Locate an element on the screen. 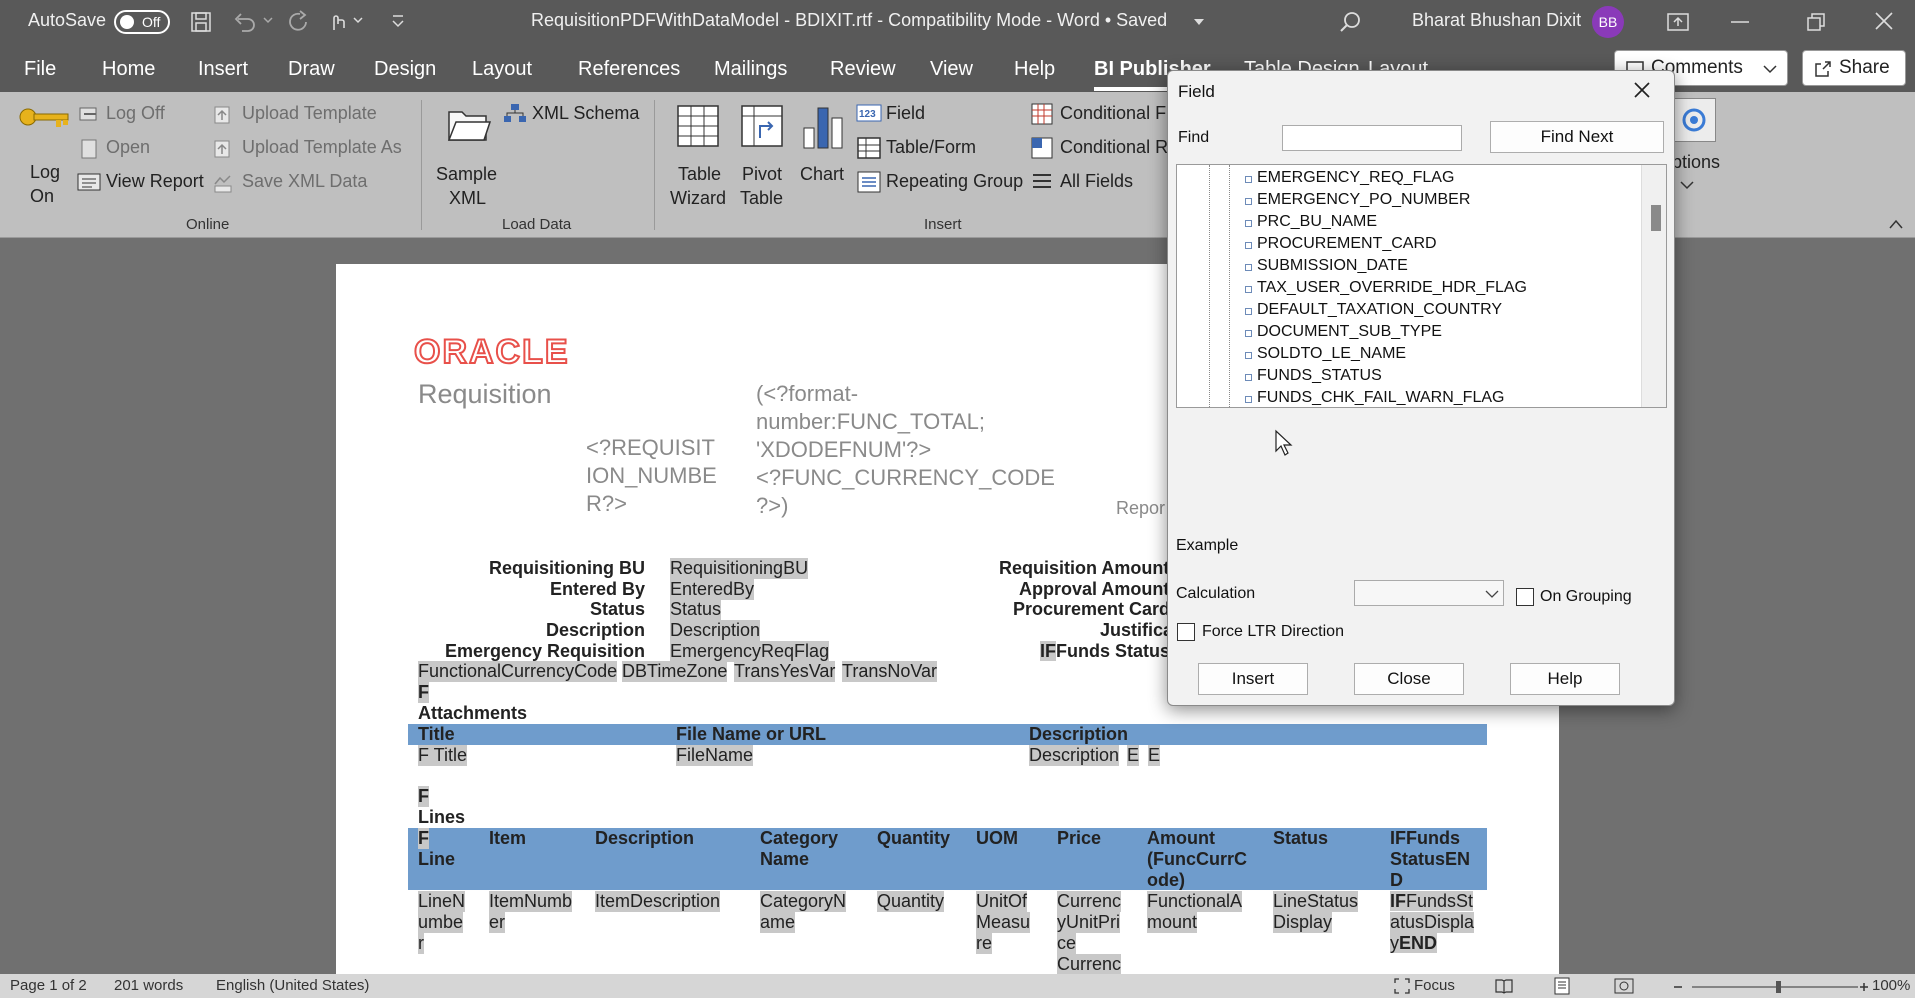  tab-references: References is located at coordinates (629, 69).